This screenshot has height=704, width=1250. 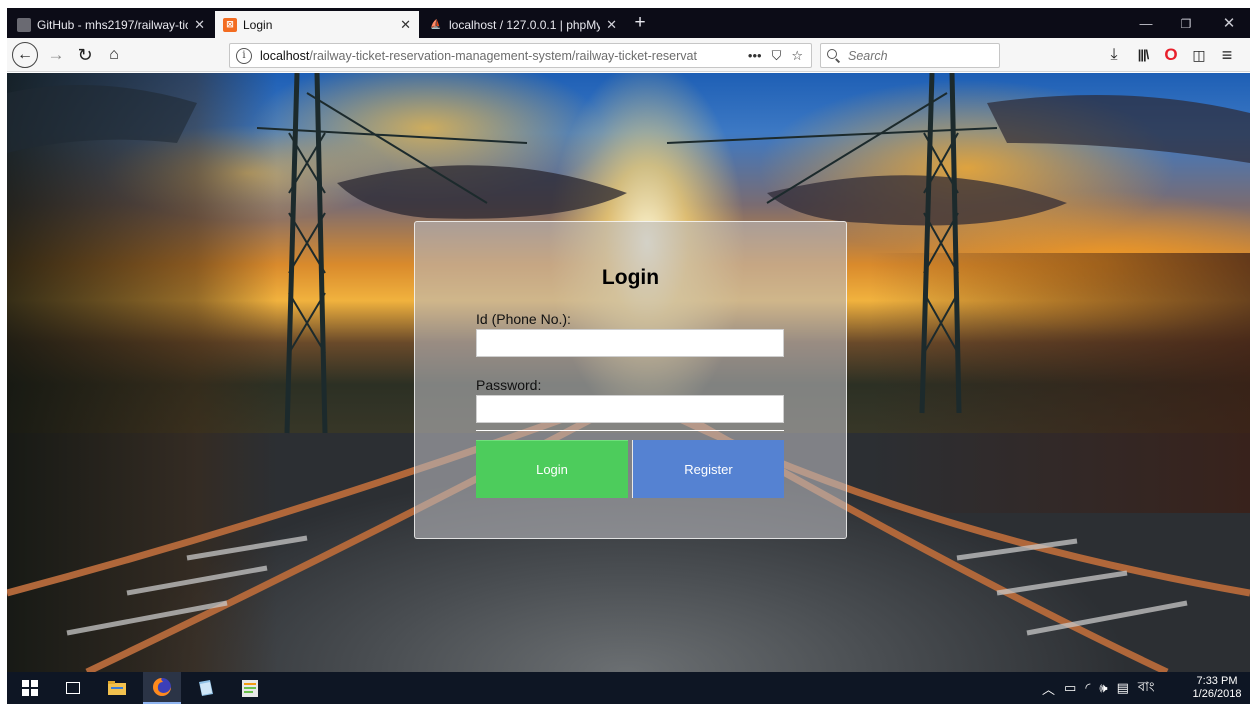 I want to click on clock: 7:33 PM 1/26/2018, so click(x=1217, y=688).